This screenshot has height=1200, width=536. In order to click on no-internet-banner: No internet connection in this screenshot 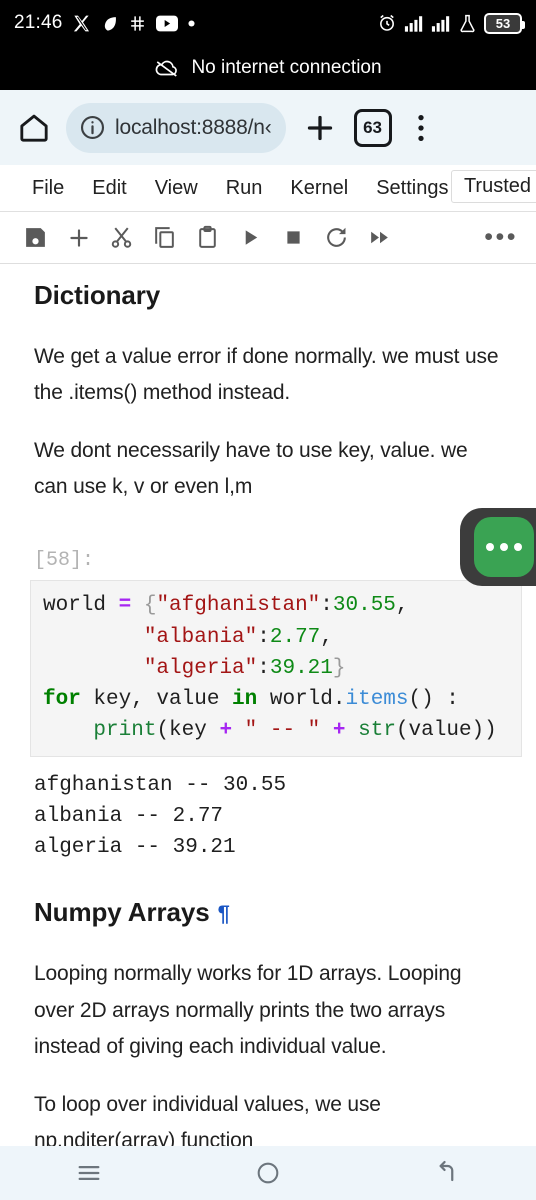, I will do `click(268, 68)`.